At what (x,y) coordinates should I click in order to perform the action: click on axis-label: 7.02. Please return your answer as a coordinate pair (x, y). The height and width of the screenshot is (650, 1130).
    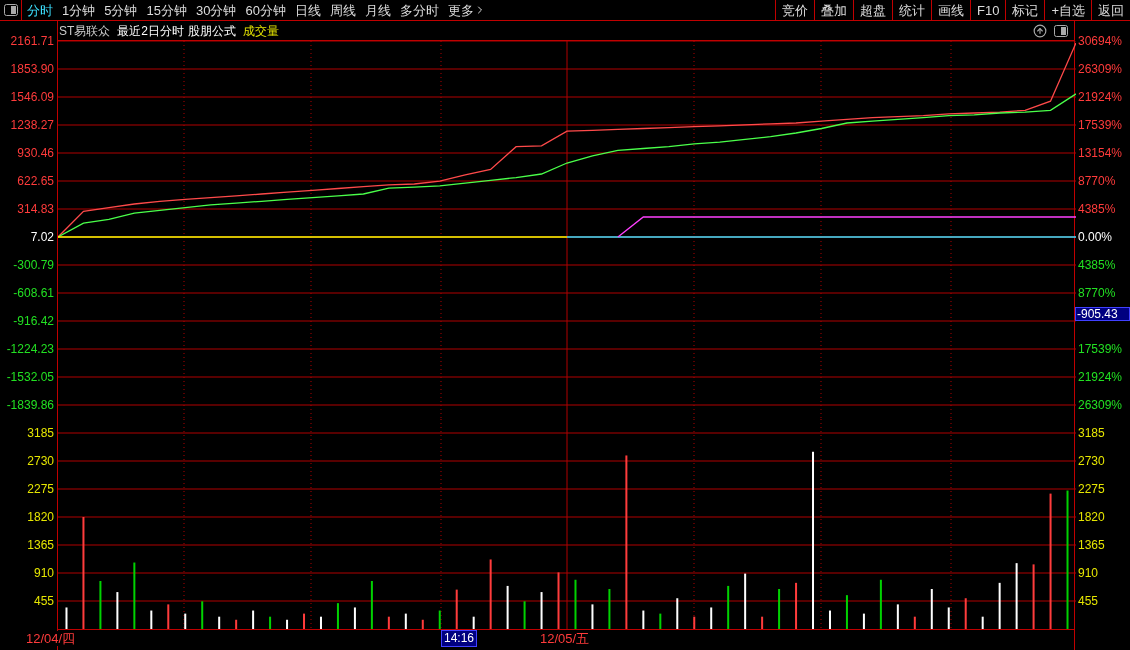
    Looking at the image, I should click on (42, 237).